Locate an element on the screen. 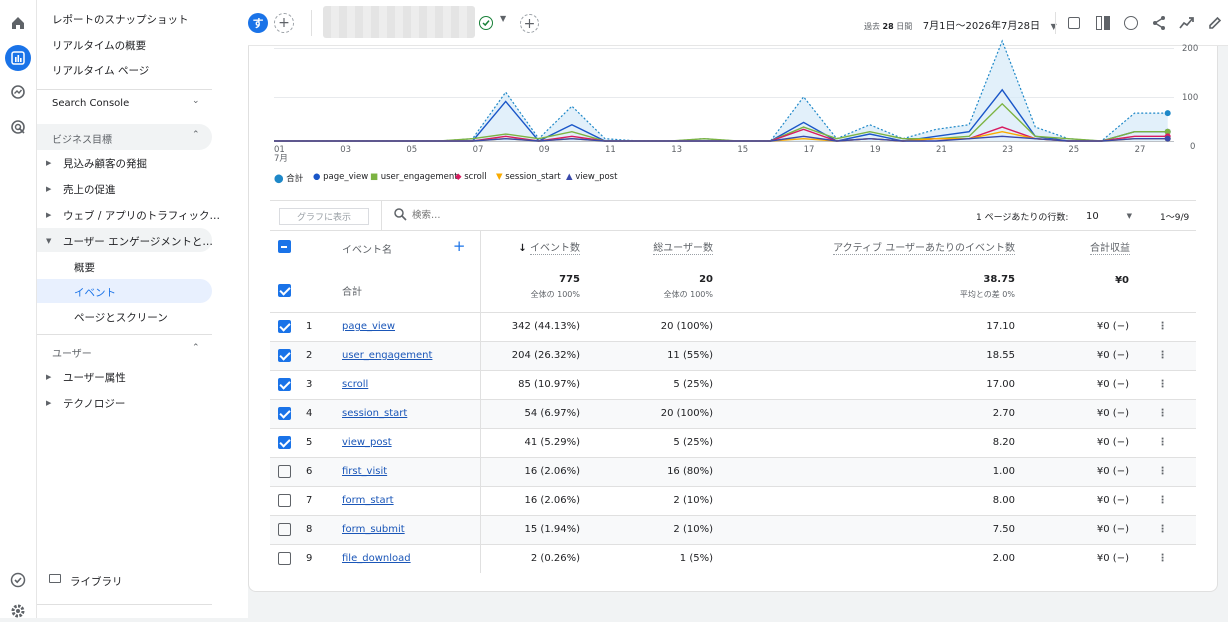  folder-icon is located at coordinates (55, 578).